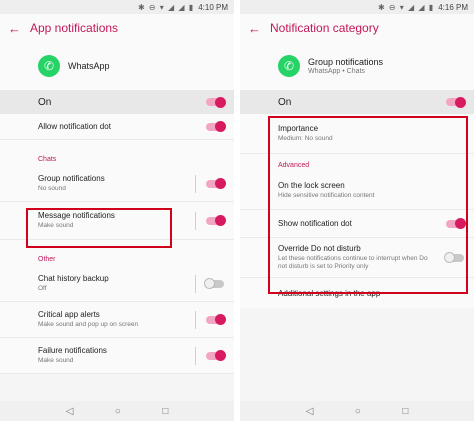 The image size is (474, 421). I want to click on group-sub: No sound, so click(52, 188).